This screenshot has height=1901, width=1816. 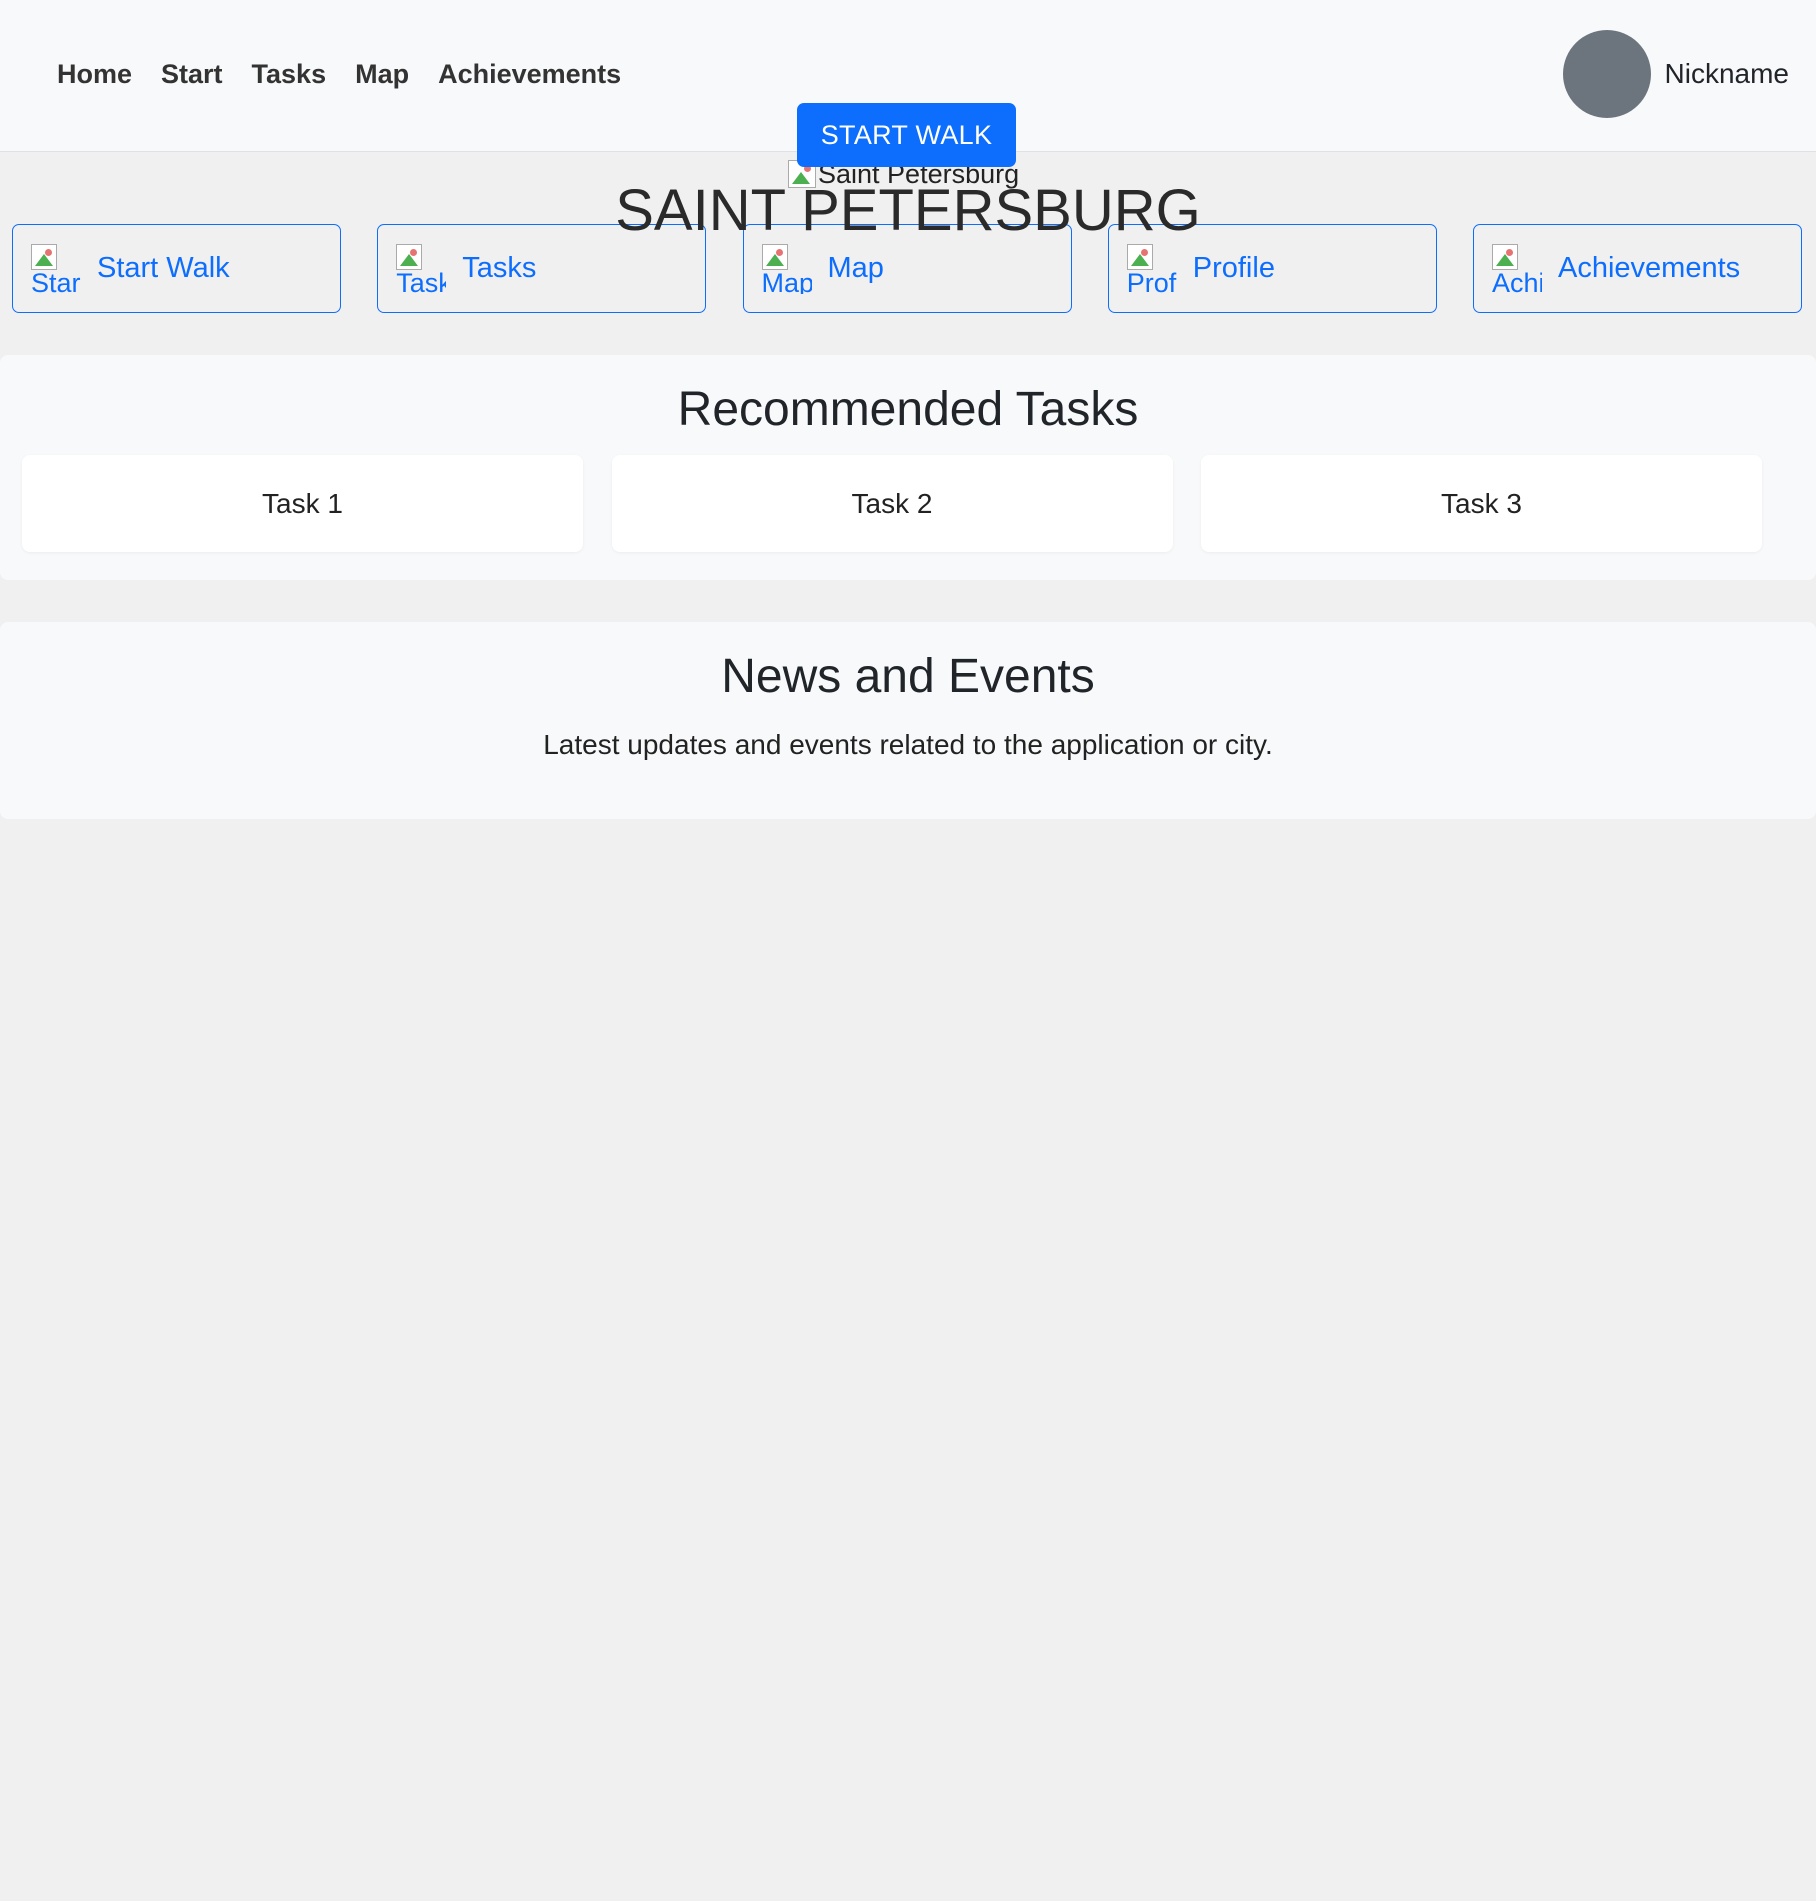 I want to click on task-cards: Task 1 Task 2 Task 3, so click(x=892, y=503).